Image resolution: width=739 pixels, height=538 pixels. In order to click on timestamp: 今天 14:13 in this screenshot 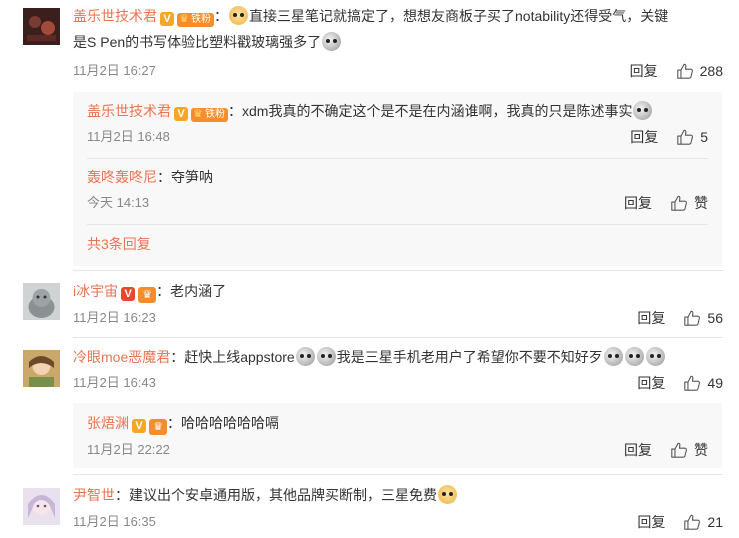, I will do `click(118, 202)`.